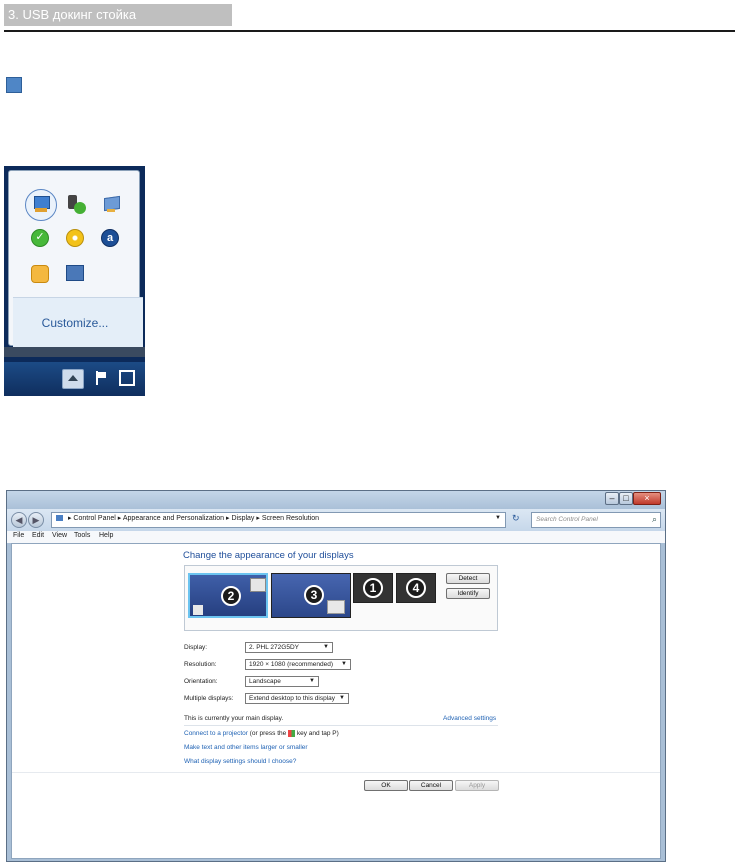 Image resolution: width=736 pixels, height=864 pixels. What do you see at coordinates (314, 595) in the screenshot?
I see `monitor-3-number: 3` at bounding box center [314, 595].